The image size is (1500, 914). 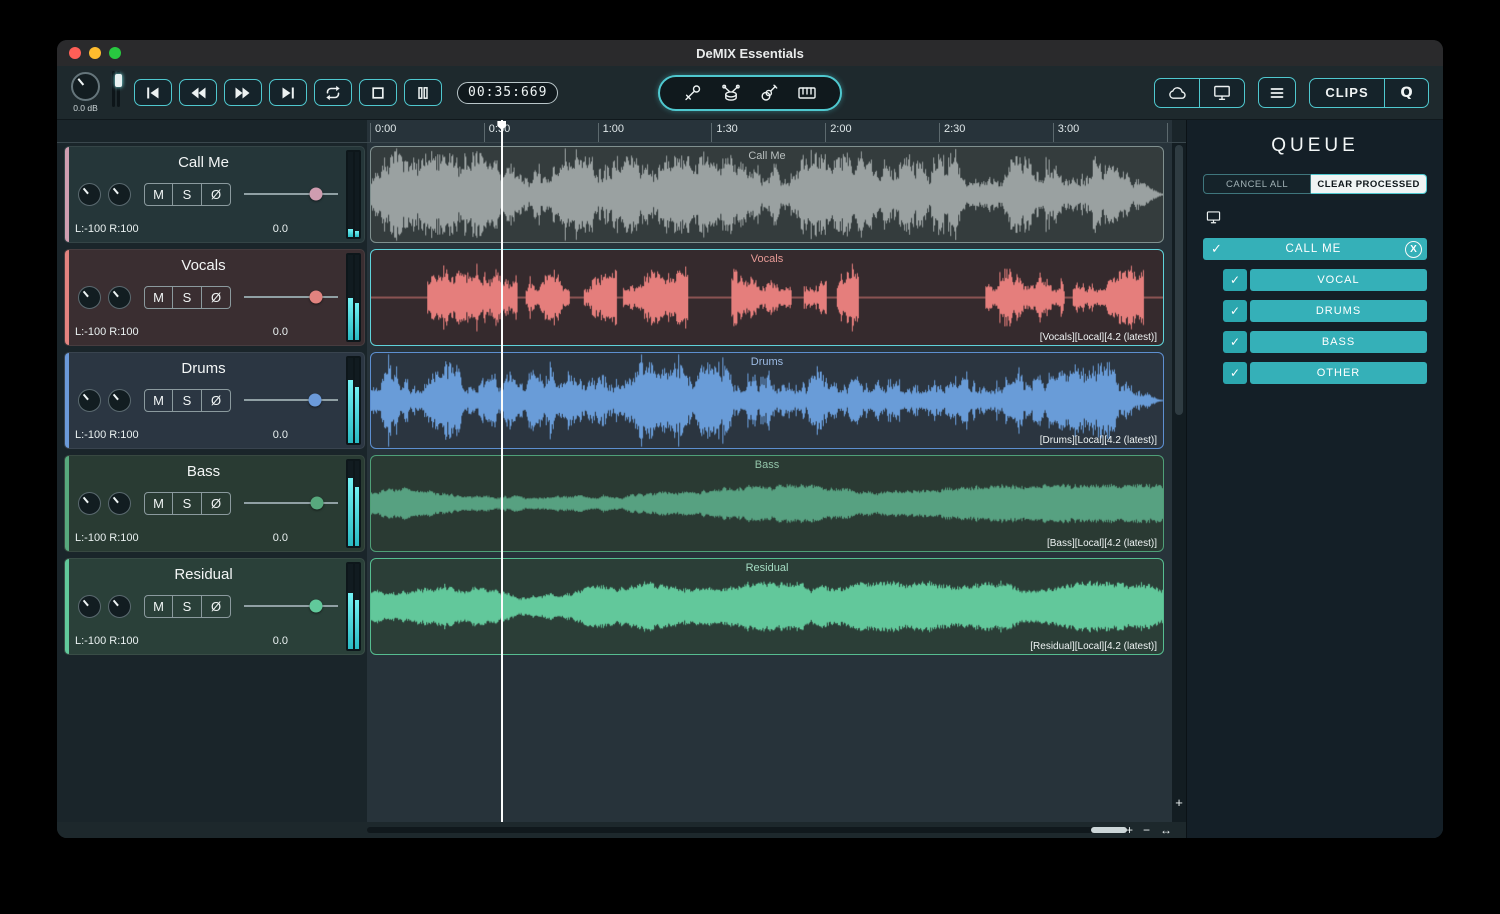 I want to click on track-header-vocals: Vocals M S Ø L:-100 R:100 0.0, so click(x=214, y=297).